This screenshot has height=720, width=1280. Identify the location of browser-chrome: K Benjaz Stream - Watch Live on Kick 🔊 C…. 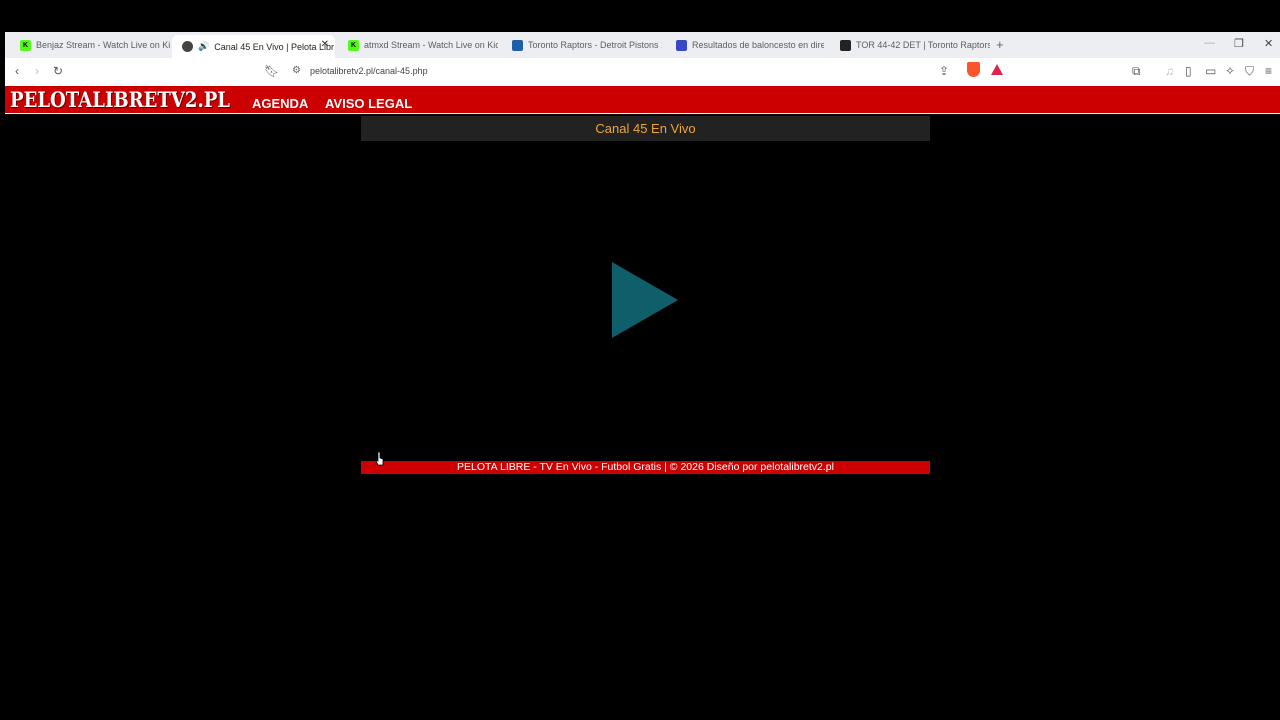
(642, 59).